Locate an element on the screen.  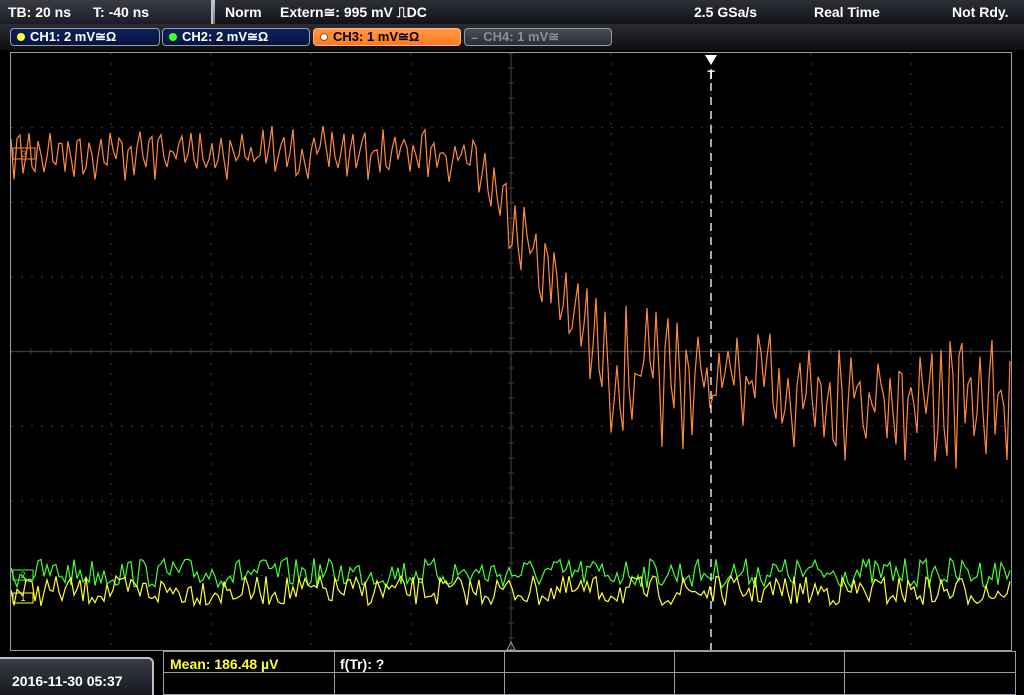
timebase-panel: TB: 20 ns T: -40 ns is located at coordinates (106, 12).